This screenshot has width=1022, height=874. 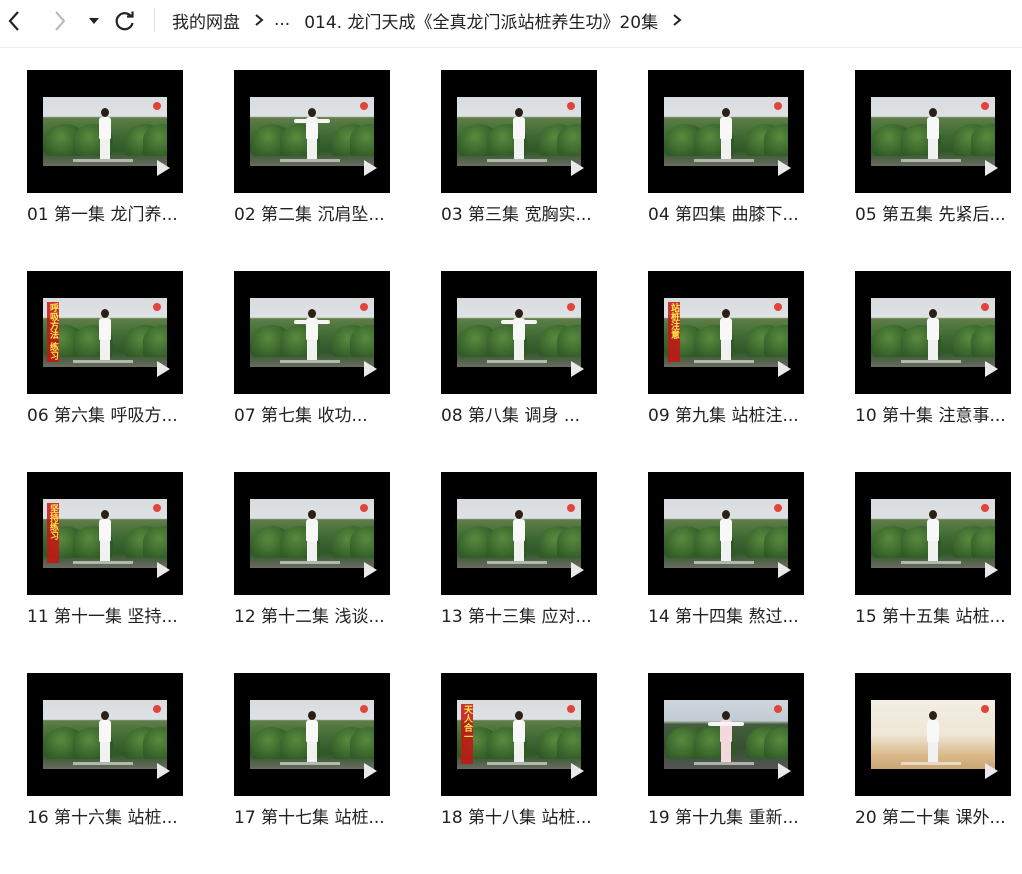 I want to click on refresh-button, so click(x=125, y=21).